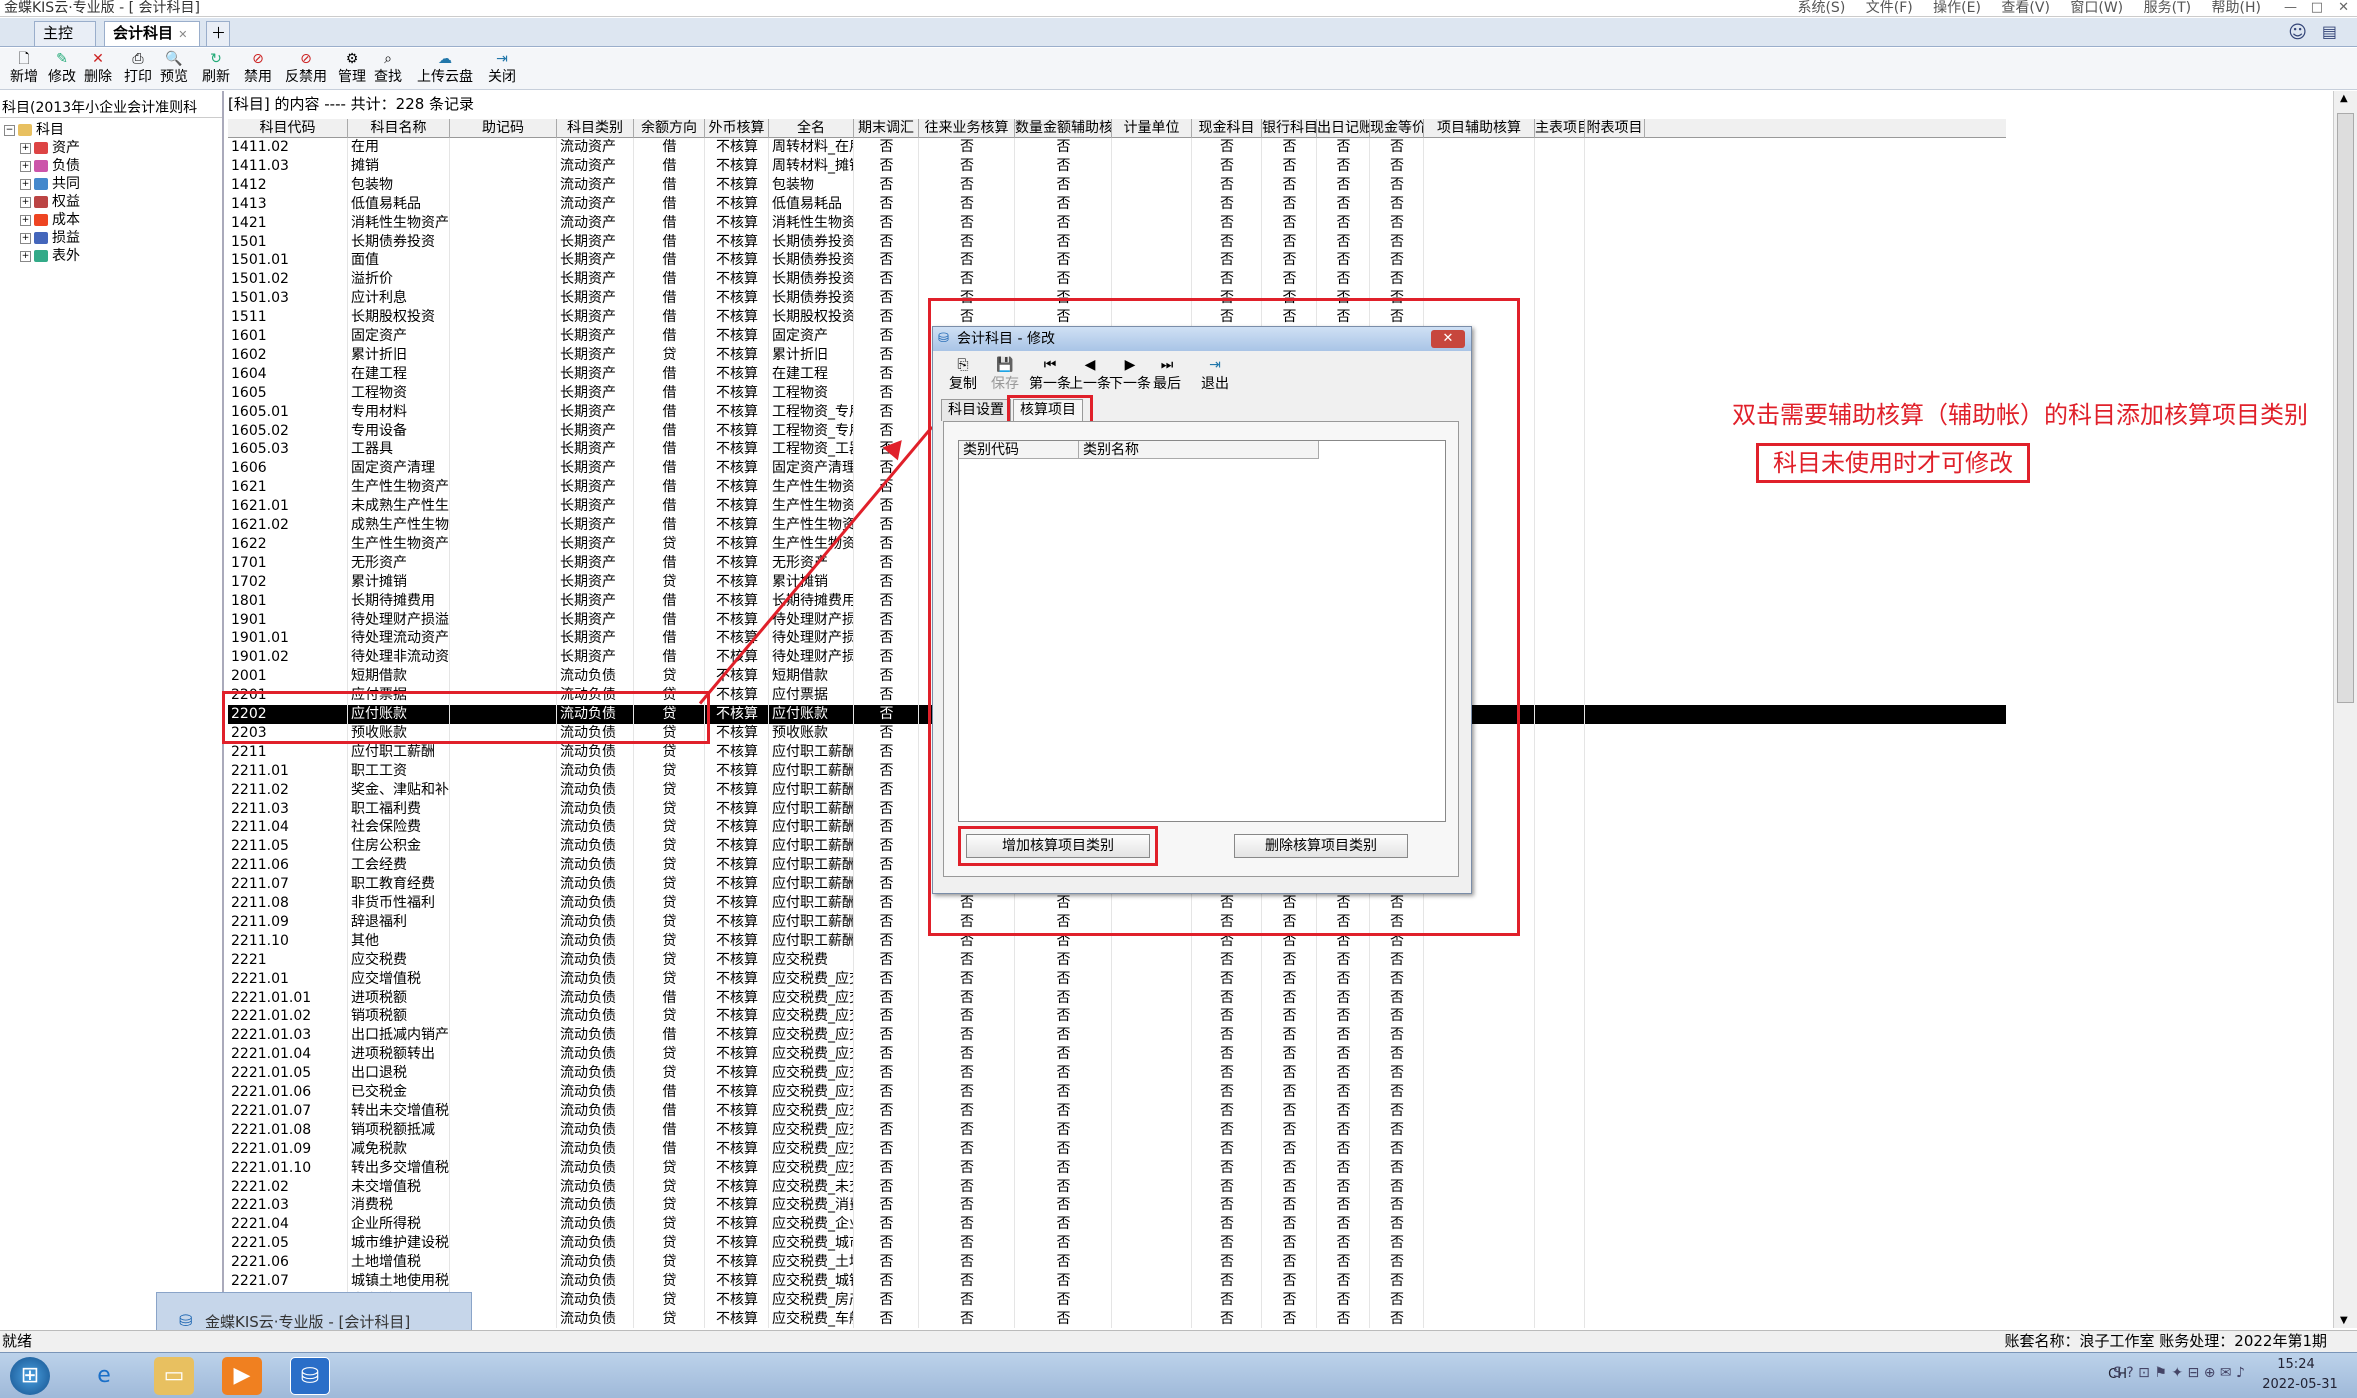 The height and width of the screenshot is (1398, 2357). Describe the element at coordinates (1321, 846) in the screenshot. I see `delete-category-button: 删除核算项目类别` at that location.